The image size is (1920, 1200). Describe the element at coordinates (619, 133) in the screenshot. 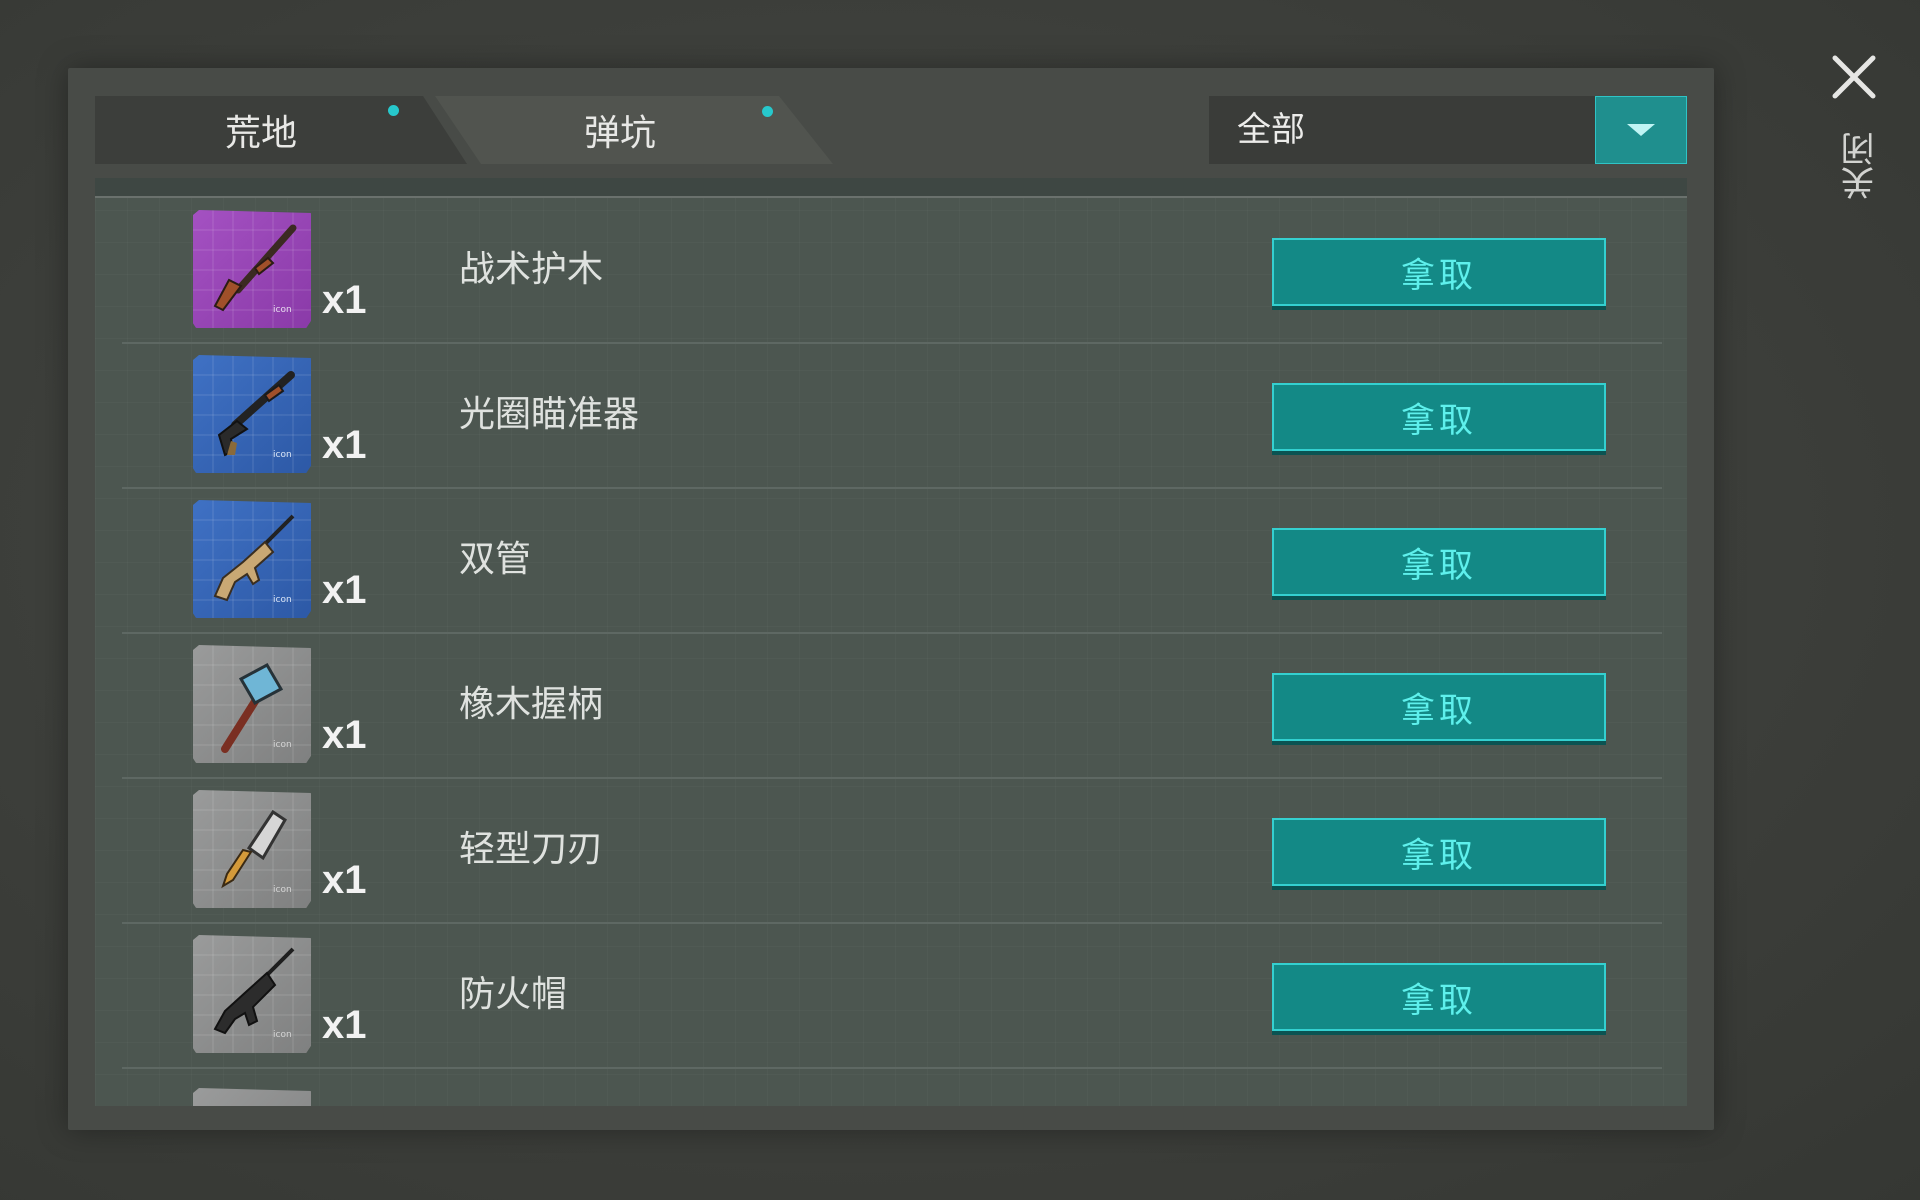

I see `tab-crater-label: 弹坑` at that location.